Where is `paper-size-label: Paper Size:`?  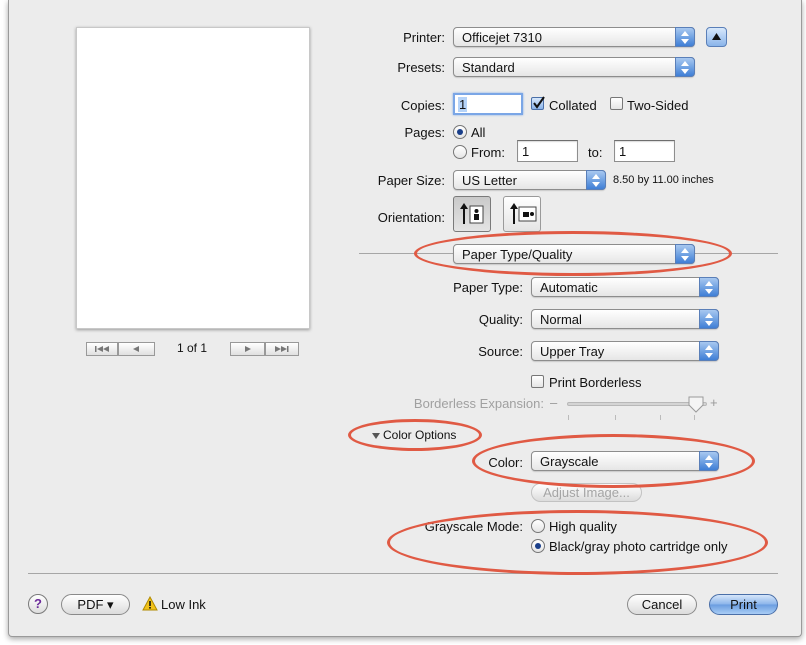
paper-size-label: Paper Size: is located at coordinates (411, 180).